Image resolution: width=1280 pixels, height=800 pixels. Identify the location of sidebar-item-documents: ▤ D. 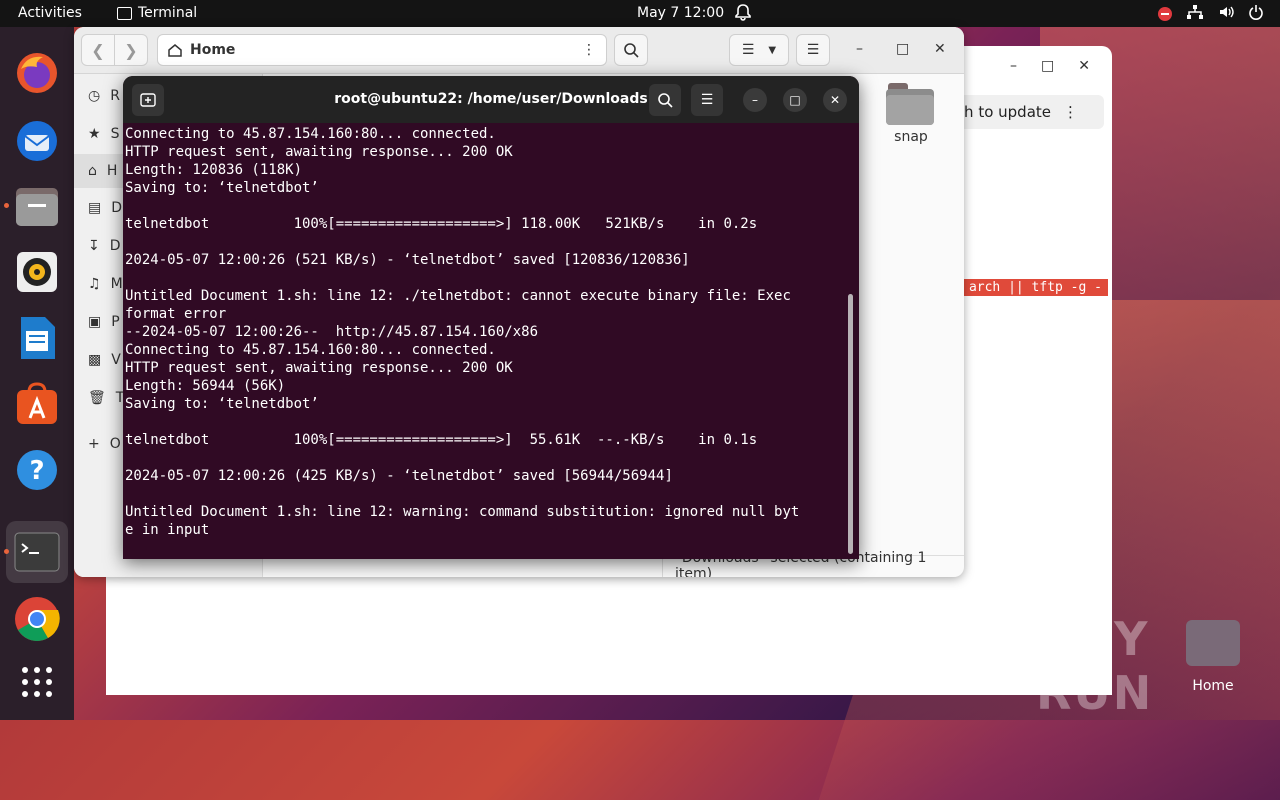
(105, 208).